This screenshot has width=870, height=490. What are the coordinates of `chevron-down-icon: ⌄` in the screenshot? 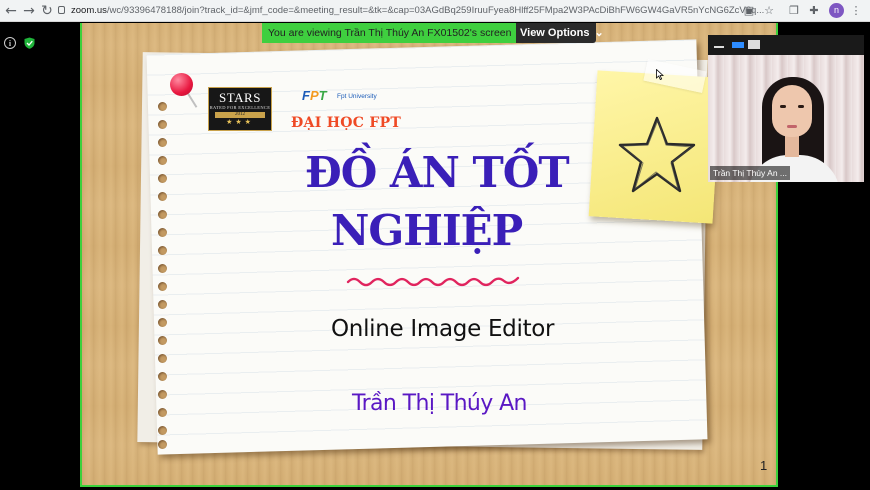 It's located at (599, 33).